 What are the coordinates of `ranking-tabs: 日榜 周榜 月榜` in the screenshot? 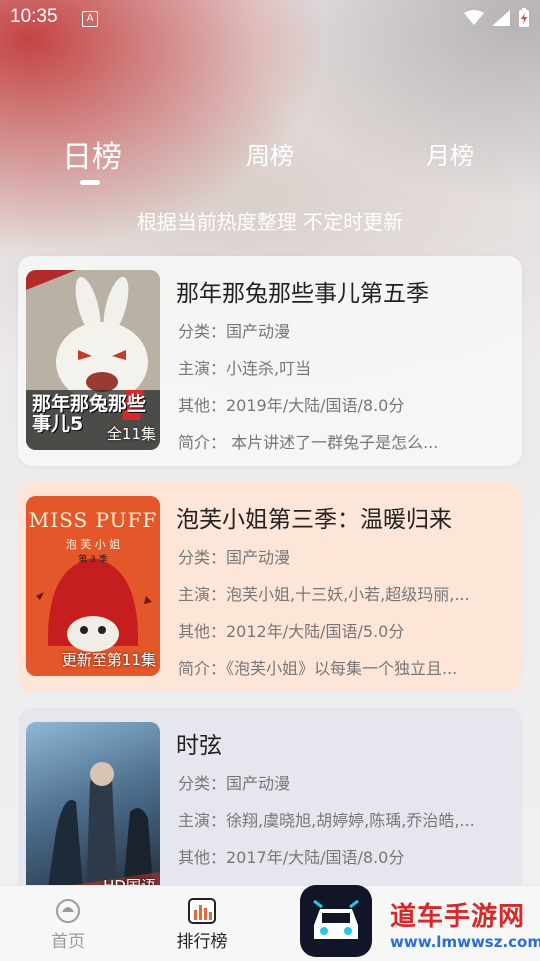 It's located at (270, 160).